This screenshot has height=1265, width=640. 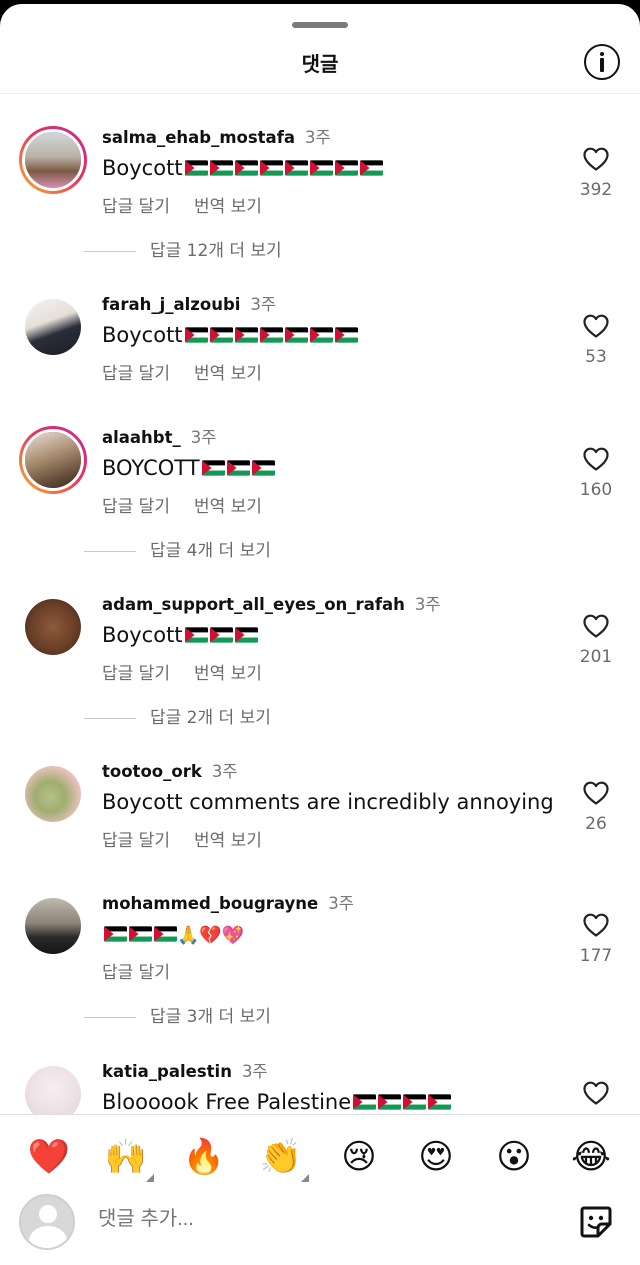 What do you see at coordinates (320, 64) in the screenshot?
I see `sheet-title: 댓글` at bounding box center [320, 64].